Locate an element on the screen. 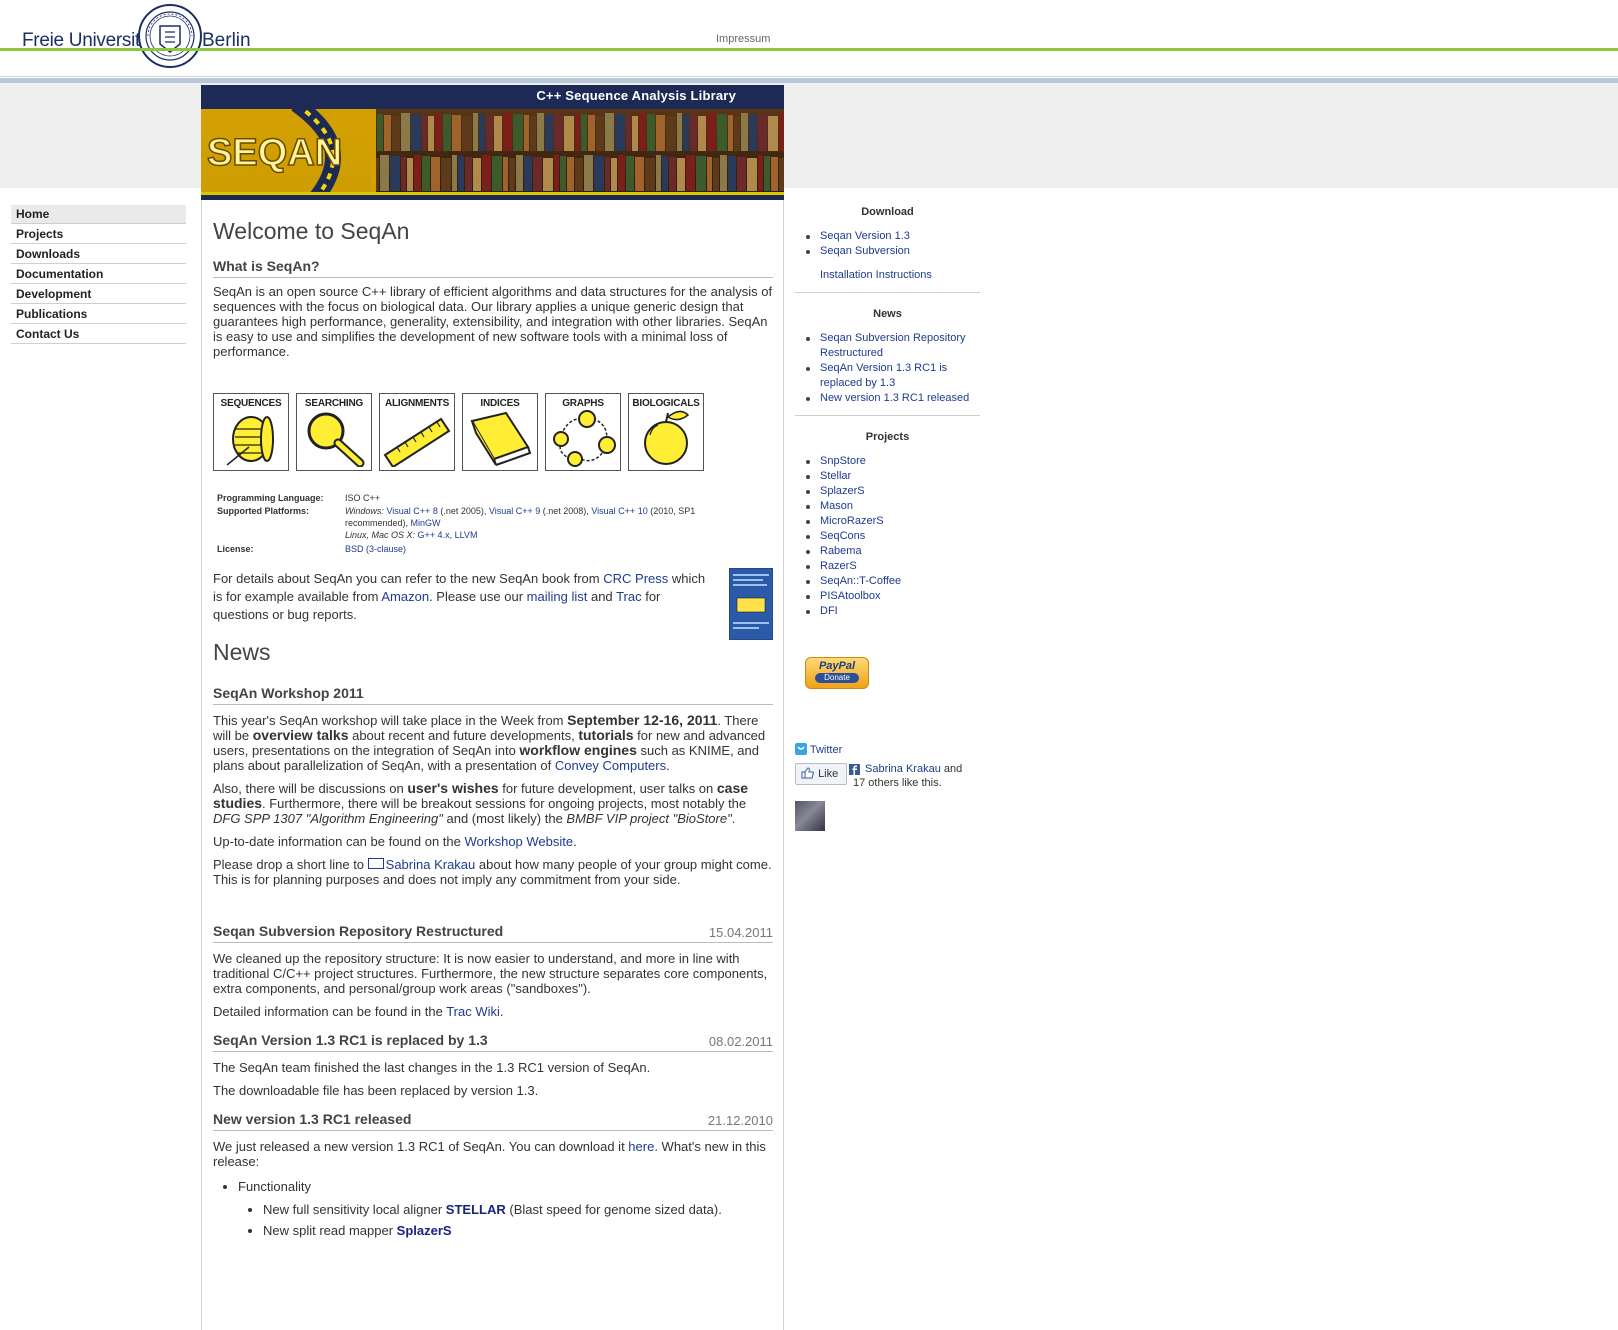 The height and width of the screenshot is (1330, 1618). link-trac-wiki: Trac Wiki is located at coordinates (473, 1011).